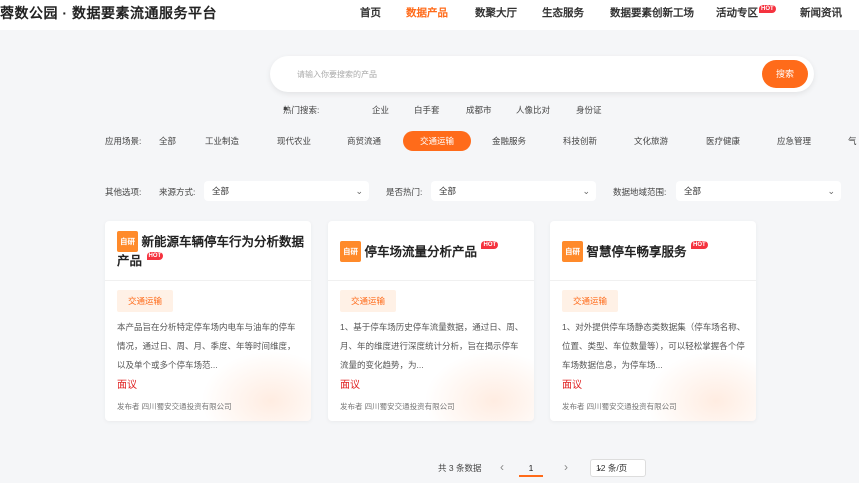 Image resolution: width=859 pixels, height=483 pixels. I want to click on card-title: 自研 智慧停车畅享服务 HOT, so click(657, 251).